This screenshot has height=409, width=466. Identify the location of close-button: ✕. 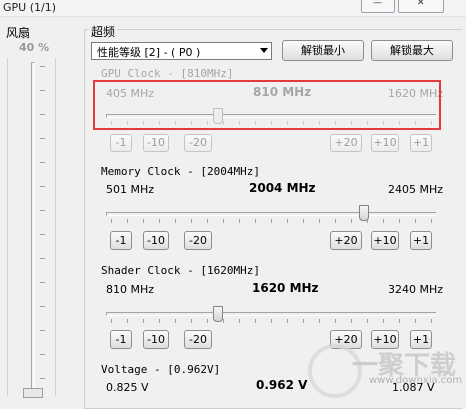
(421, 6).